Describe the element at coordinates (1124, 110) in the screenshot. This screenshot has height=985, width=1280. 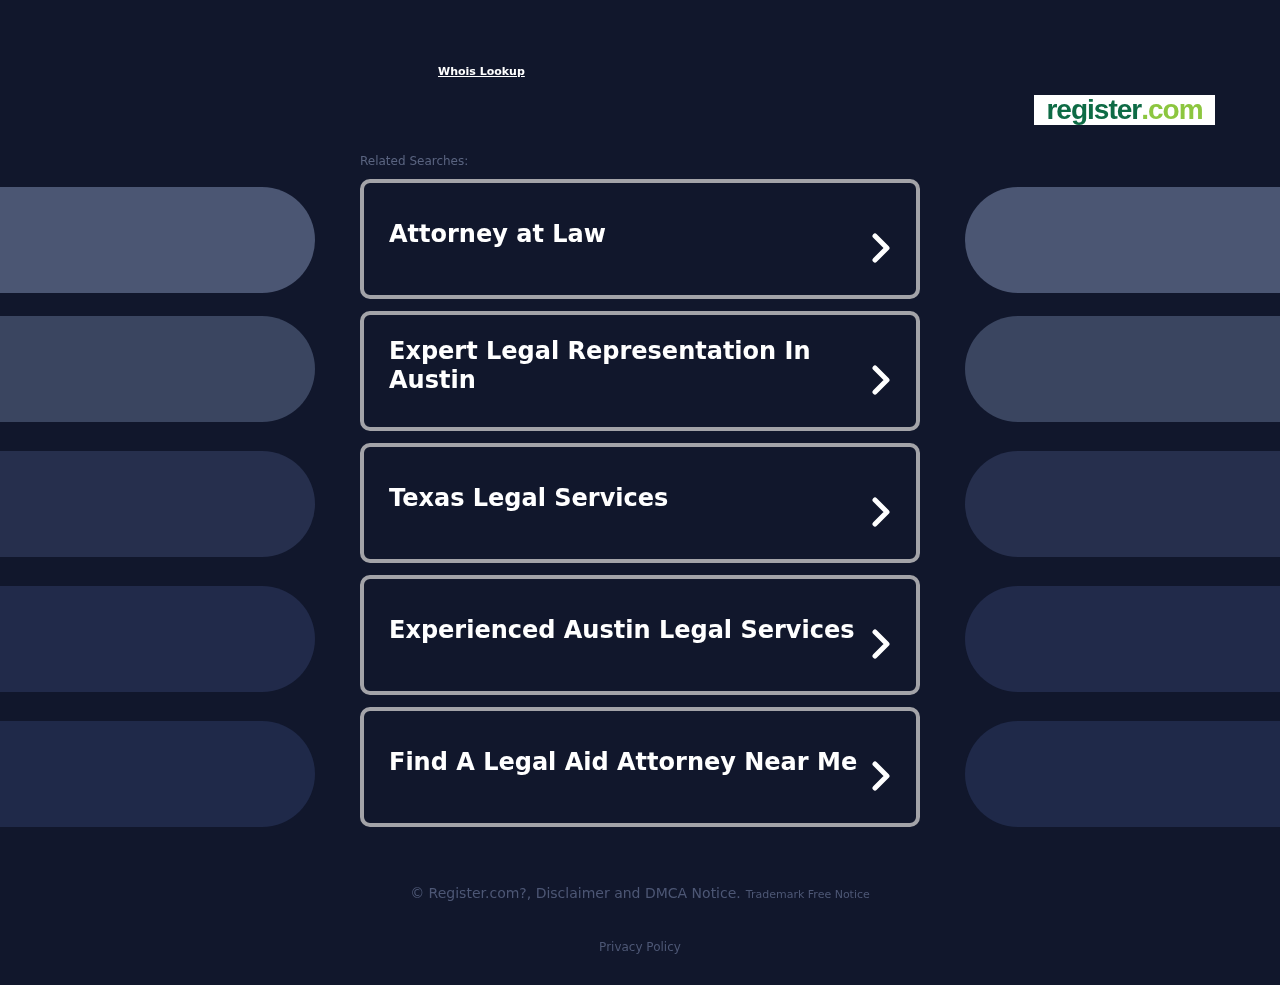
I see `logo: register.com` at that location.